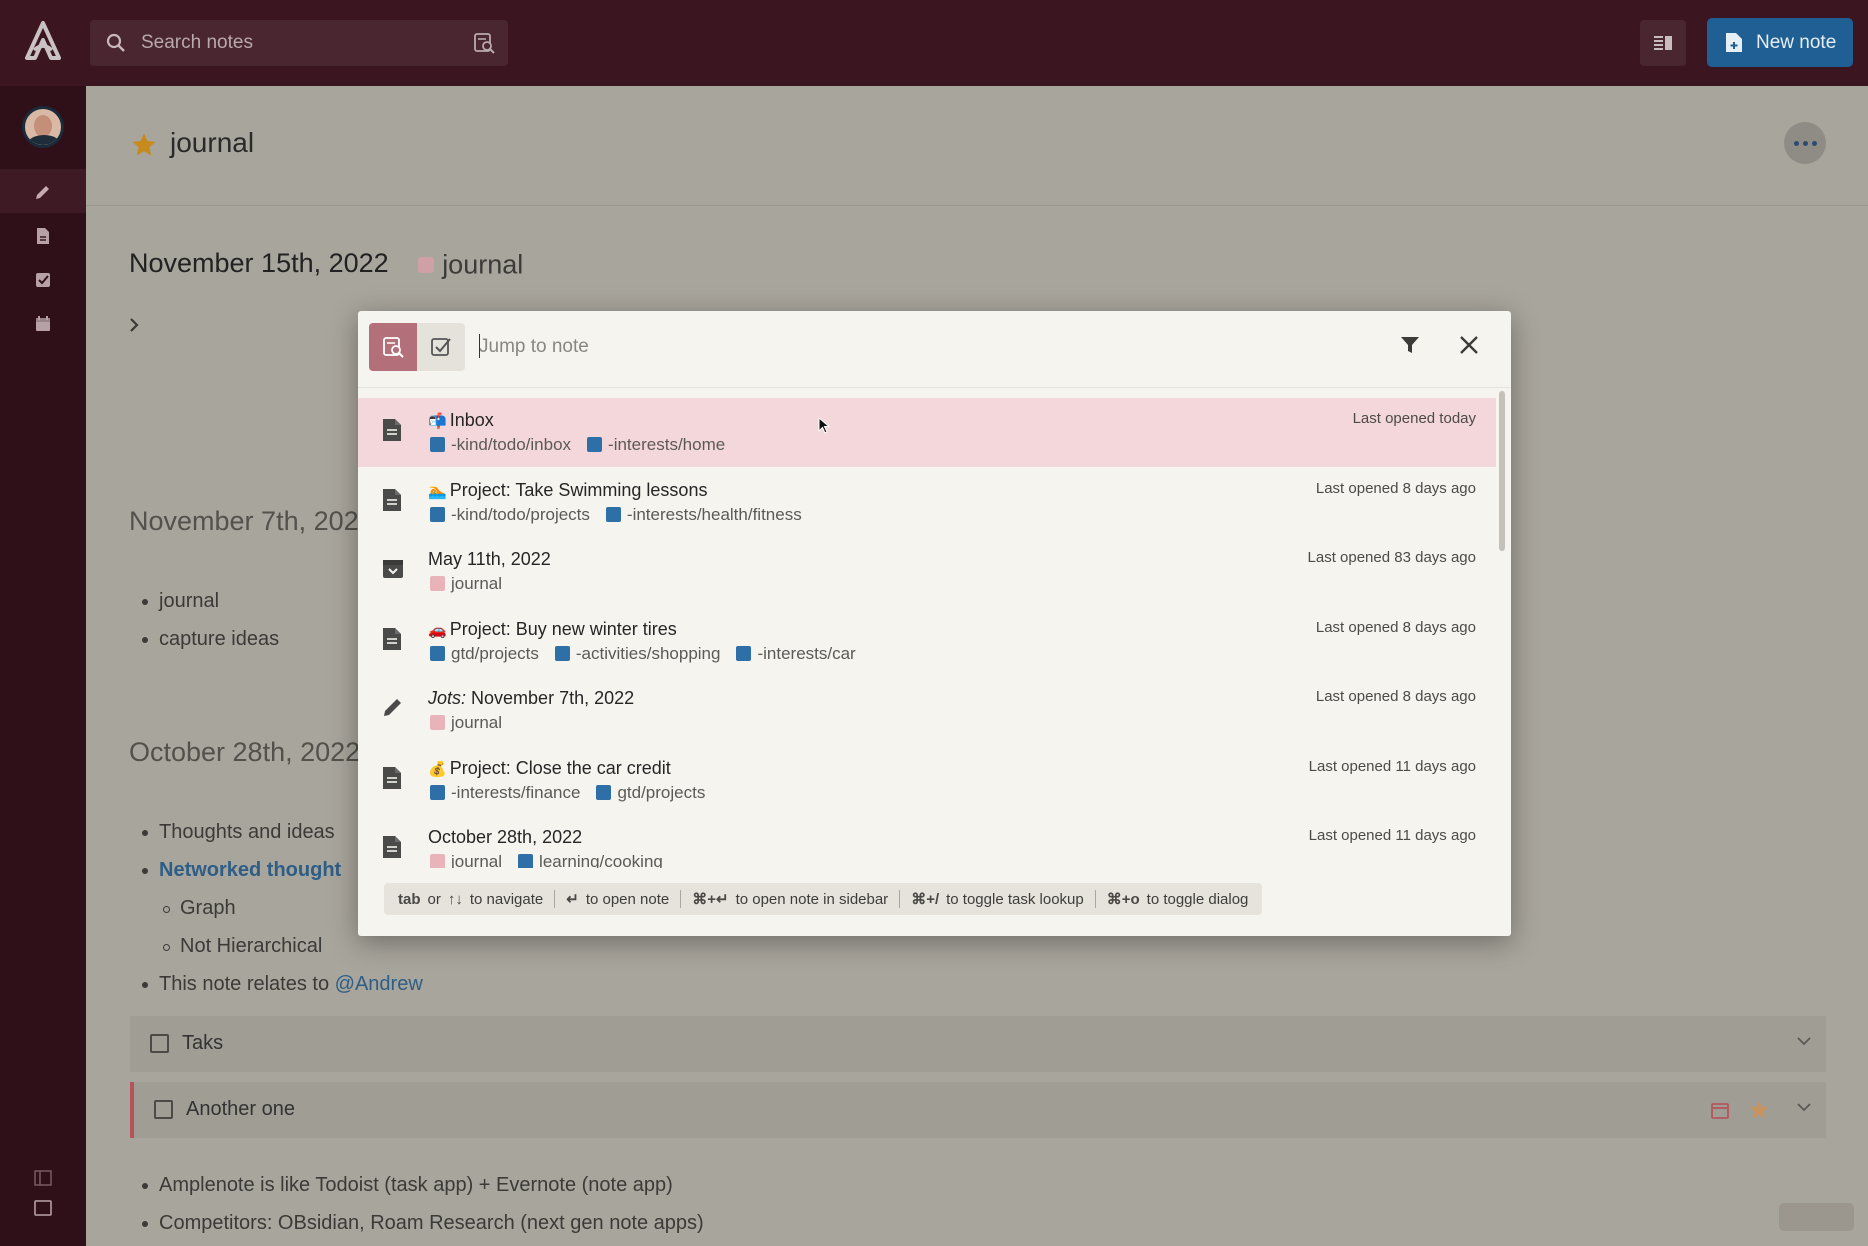 The height and width of the screenshot is (1246, 1868). I want to click on pencil-icon, so click(43, 192).